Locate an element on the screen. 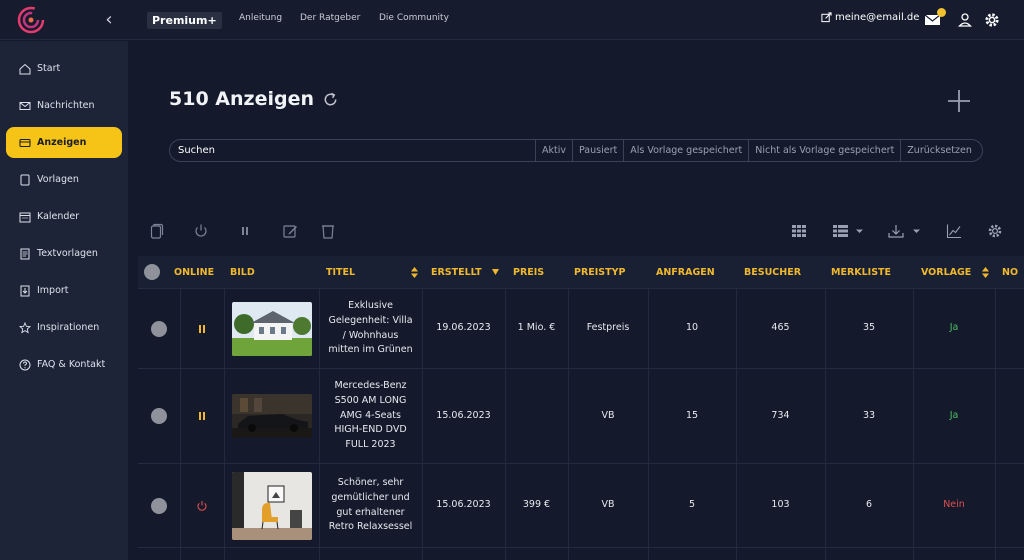  sidebar-item-label: Kalender is located at coordinates (58, 216).